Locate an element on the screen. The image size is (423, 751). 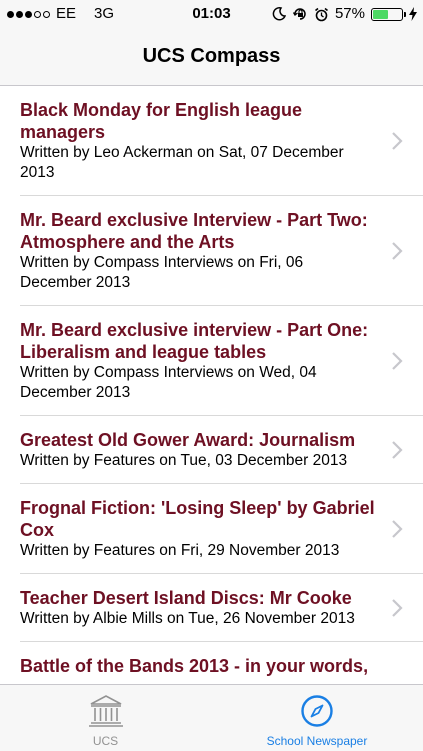
tab-school-newspaper: School Newspaper is located at coordinates (317, 718).